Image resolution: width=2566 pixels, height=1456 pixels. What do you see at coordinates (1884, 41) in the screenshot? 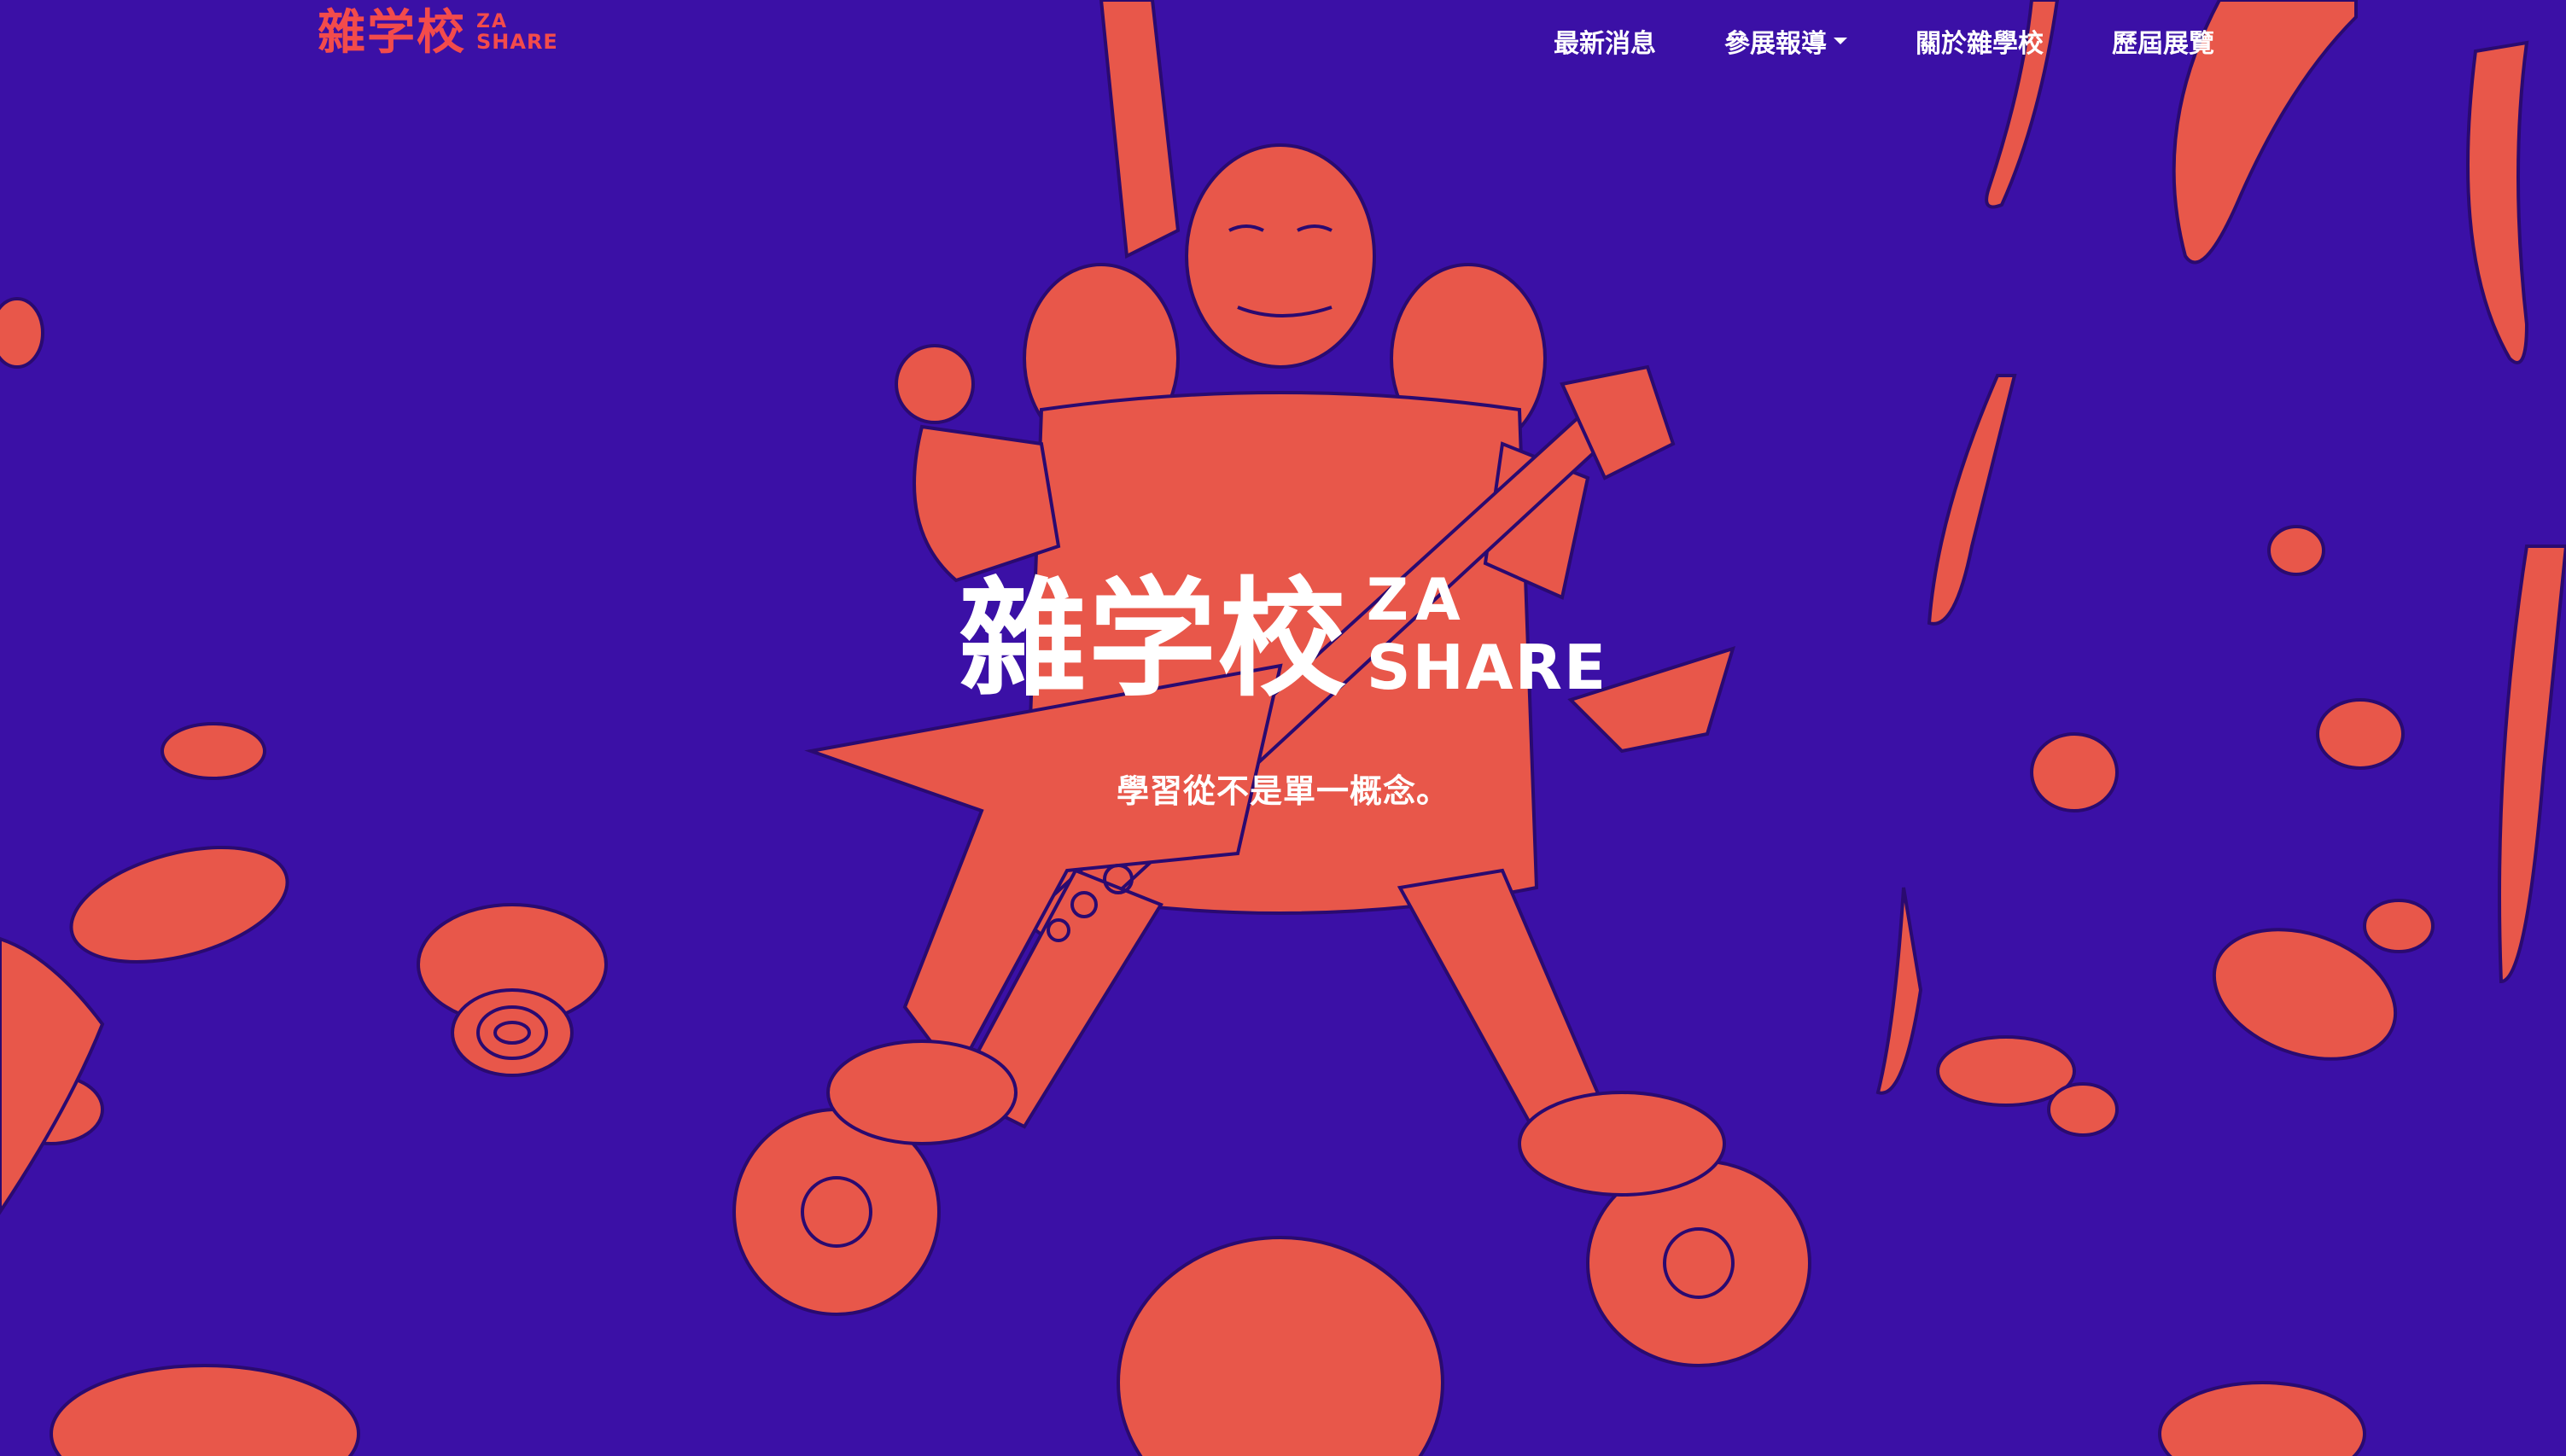
I see `nav-menu: 最新消息 參展報導 關於雜學校 歷屆展覽` at bounding box center [1884, 41].